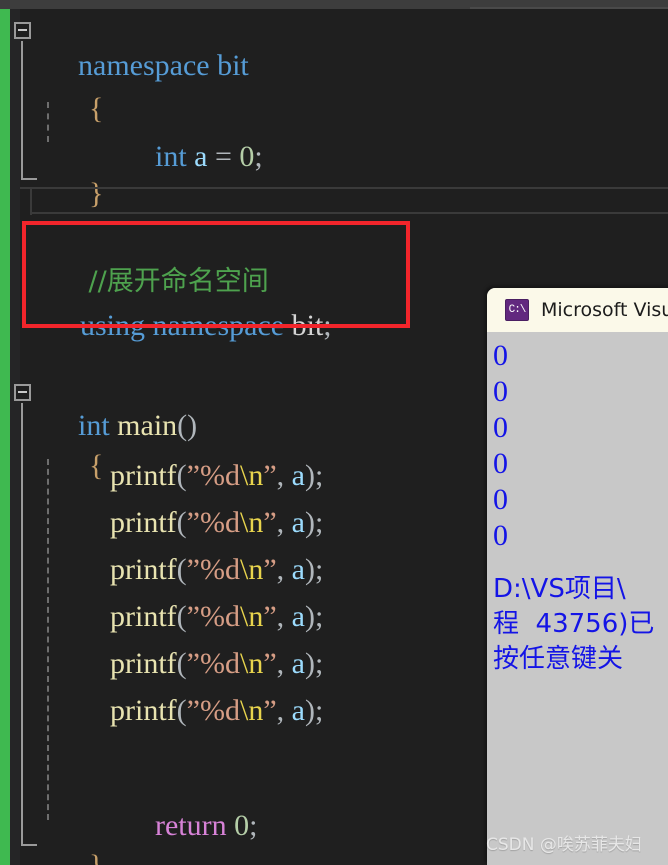  What do you see at coordinates (73, 194) in the screenshot?
I see `code-line-4: }` at bounding box center [73, 194].